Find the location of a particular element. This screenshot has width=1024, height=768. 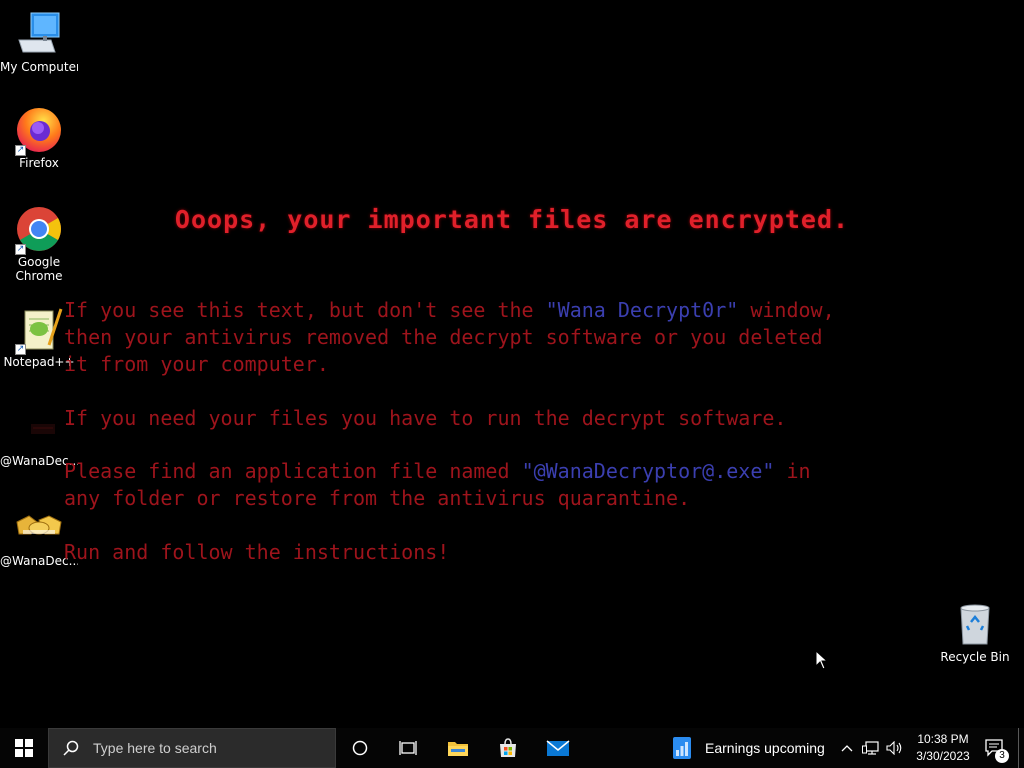

task-view-button is located at coordinates (408, 748).